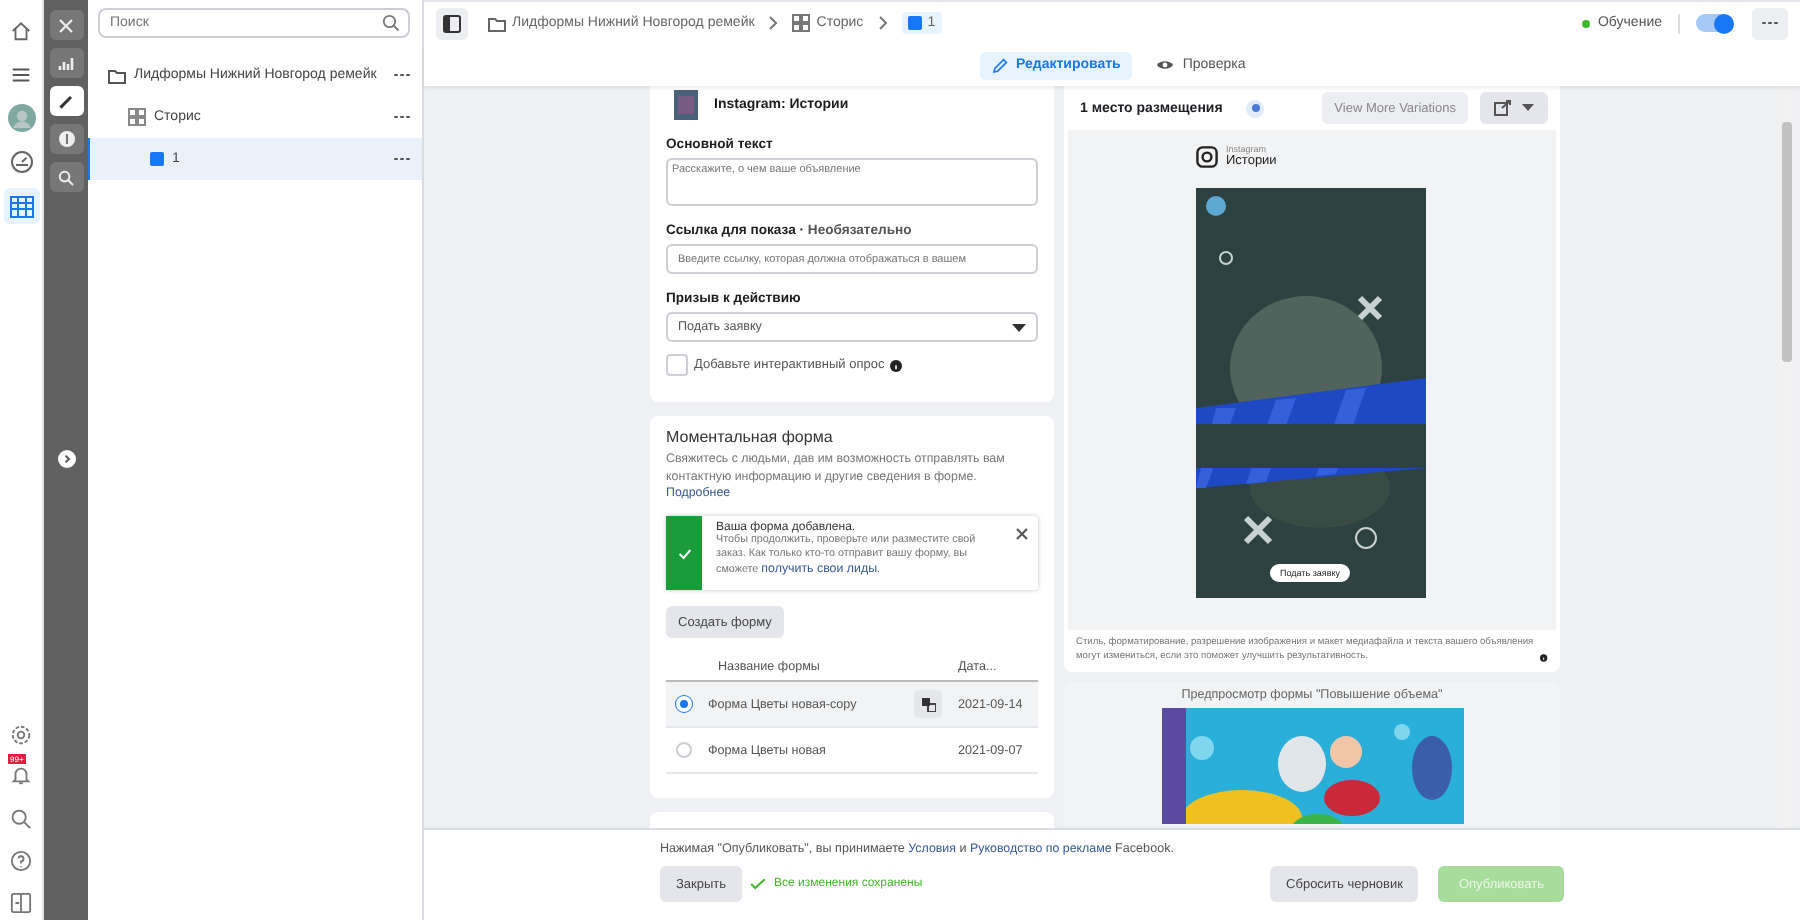 The height and width of the screenshot is (920, 1800). What do you see at coordinates (1255, 108) in the screenshot?
I see `indicator-icon` at bounding box center [1255, 108].